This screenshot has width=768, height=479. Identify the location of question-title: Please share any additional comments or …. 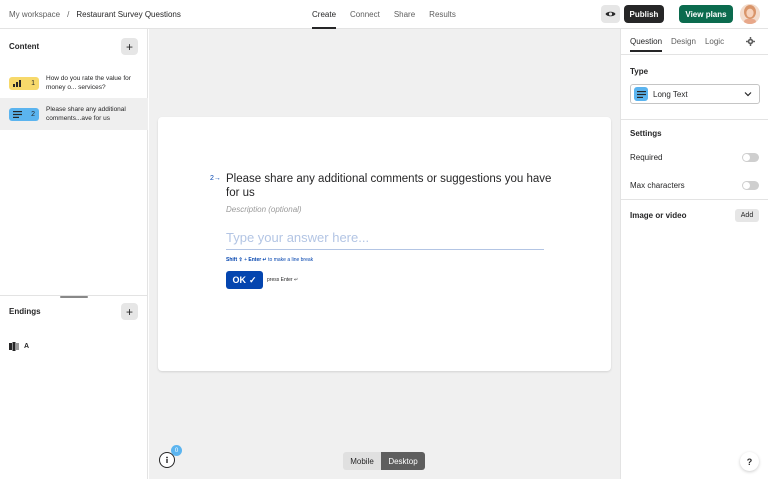
(391, 186).